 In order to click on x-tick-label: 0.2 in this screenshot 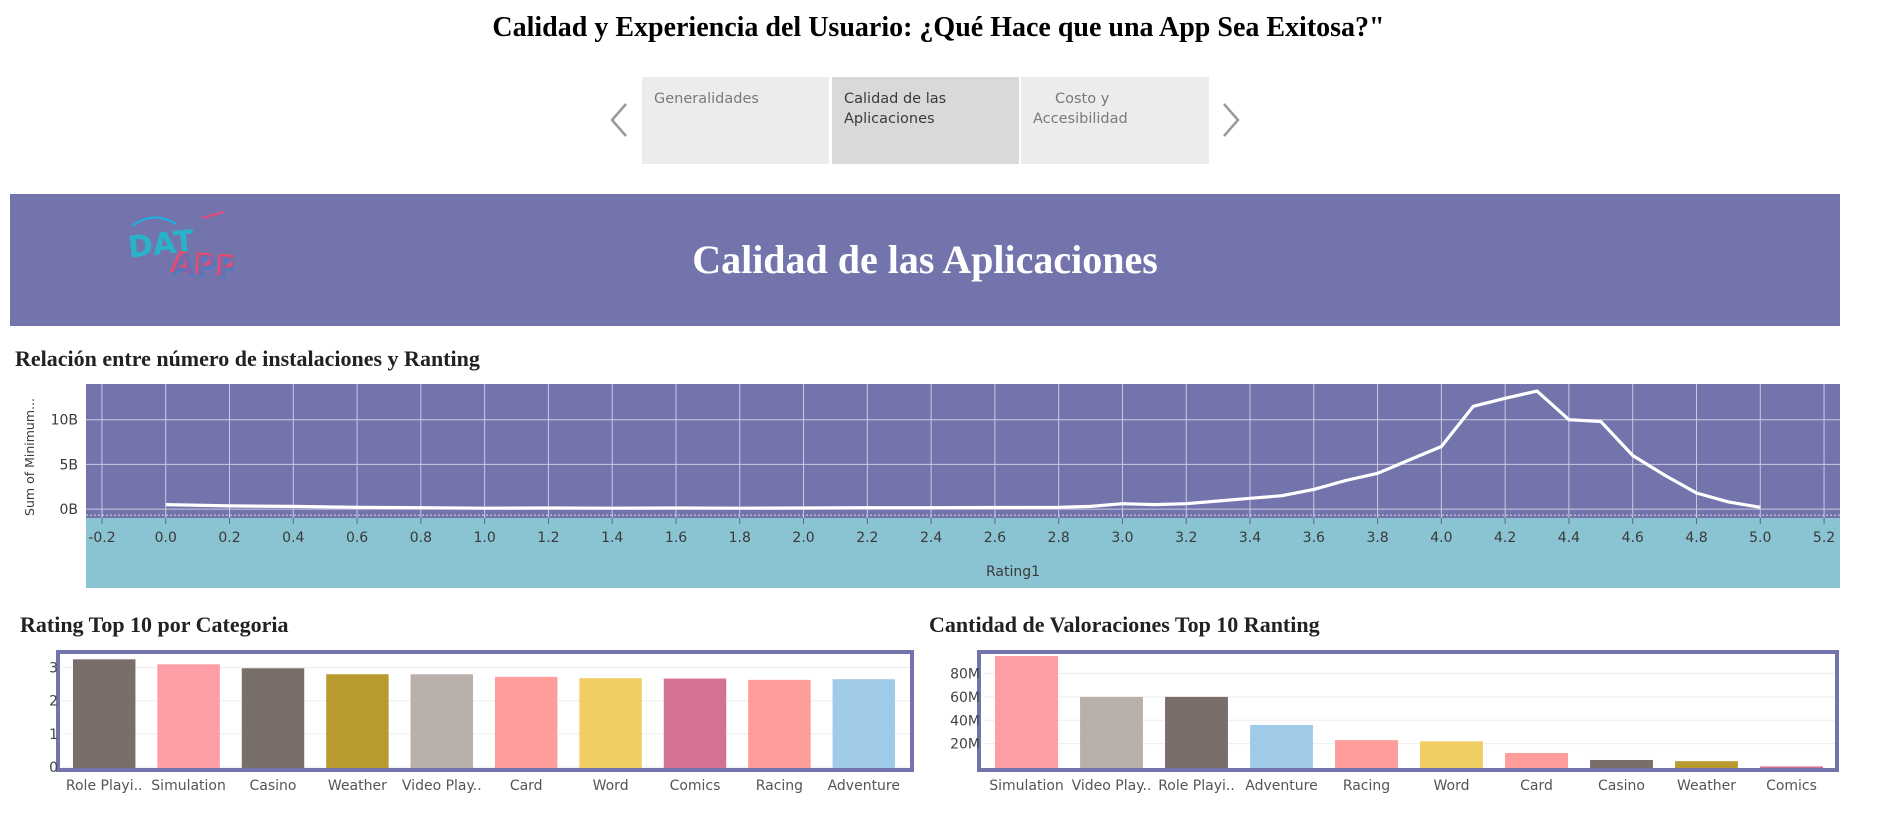, I will do `click(229, 538)`.